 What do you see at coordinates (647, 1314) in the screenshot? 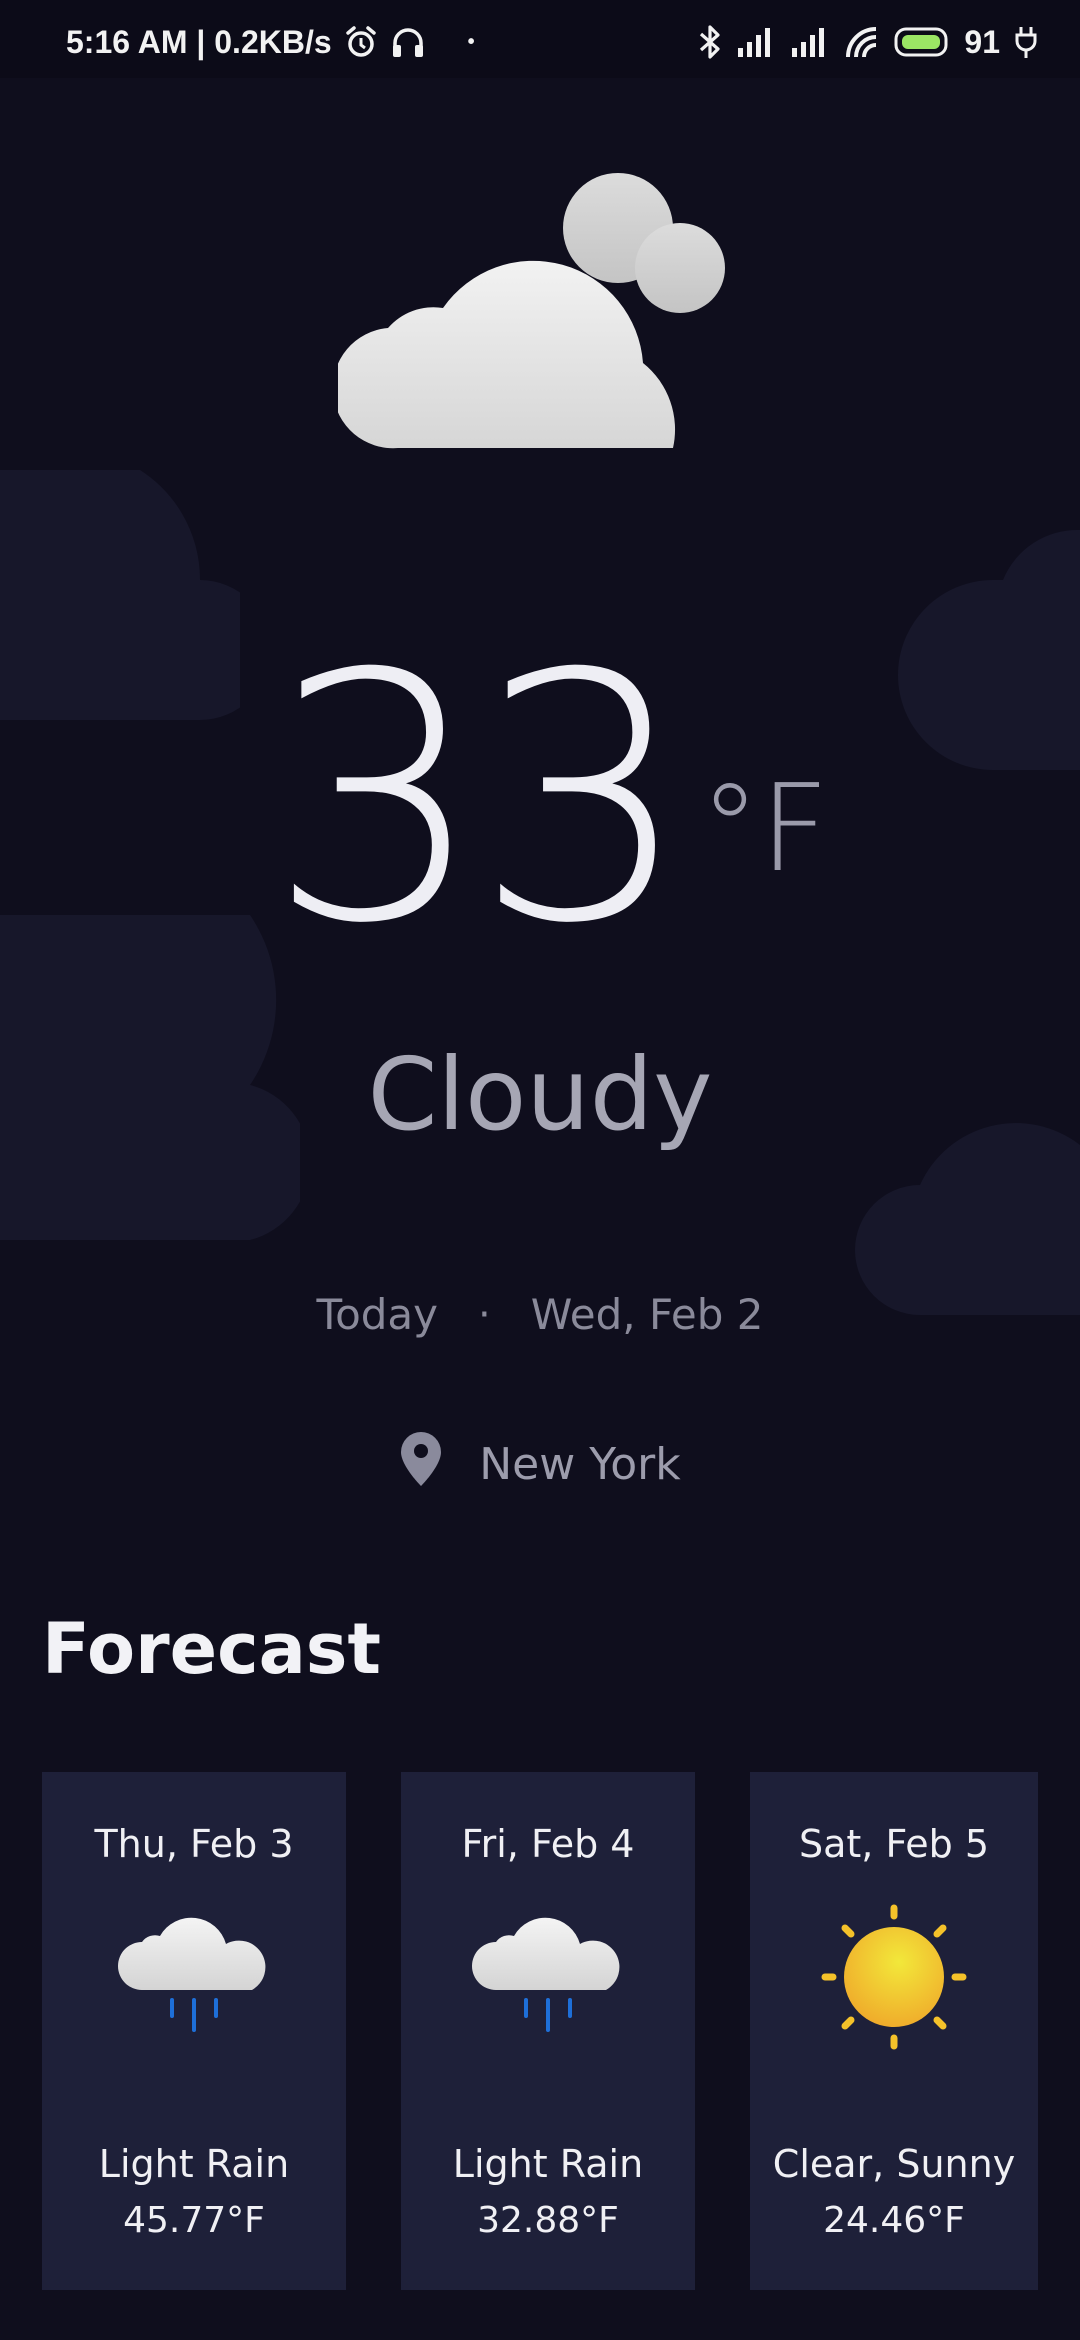
I see `current-date: Wed, Feb 2` at bounding box center [647, 1314].